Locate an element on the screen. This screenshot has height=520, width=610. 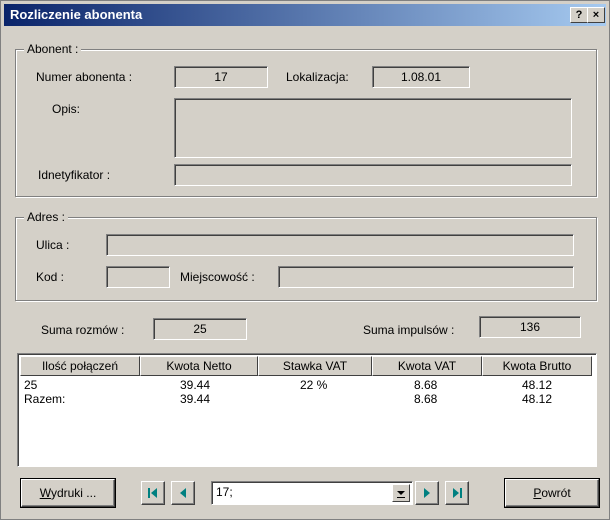
wydruki-mnemonic: W is located at coordinates (45, 493).